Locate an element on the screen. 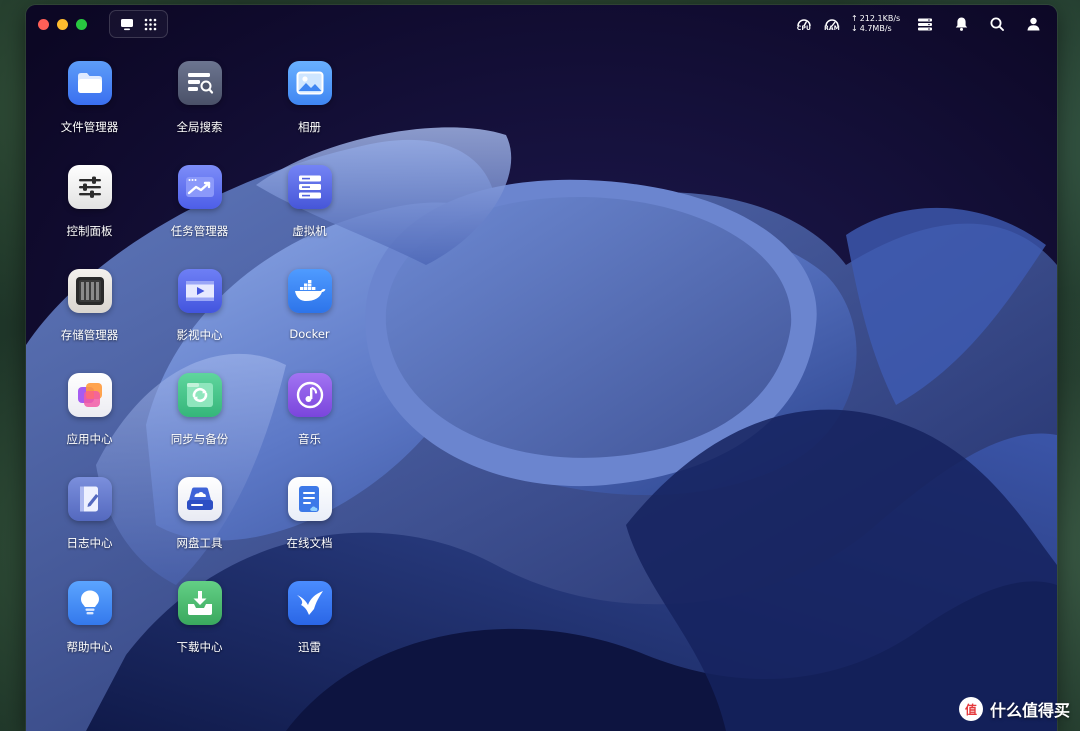 Image resolution: width=1080 pixels, height=731 pixels. app-download-center: 下载中心 is located at coordinates (199, 633).